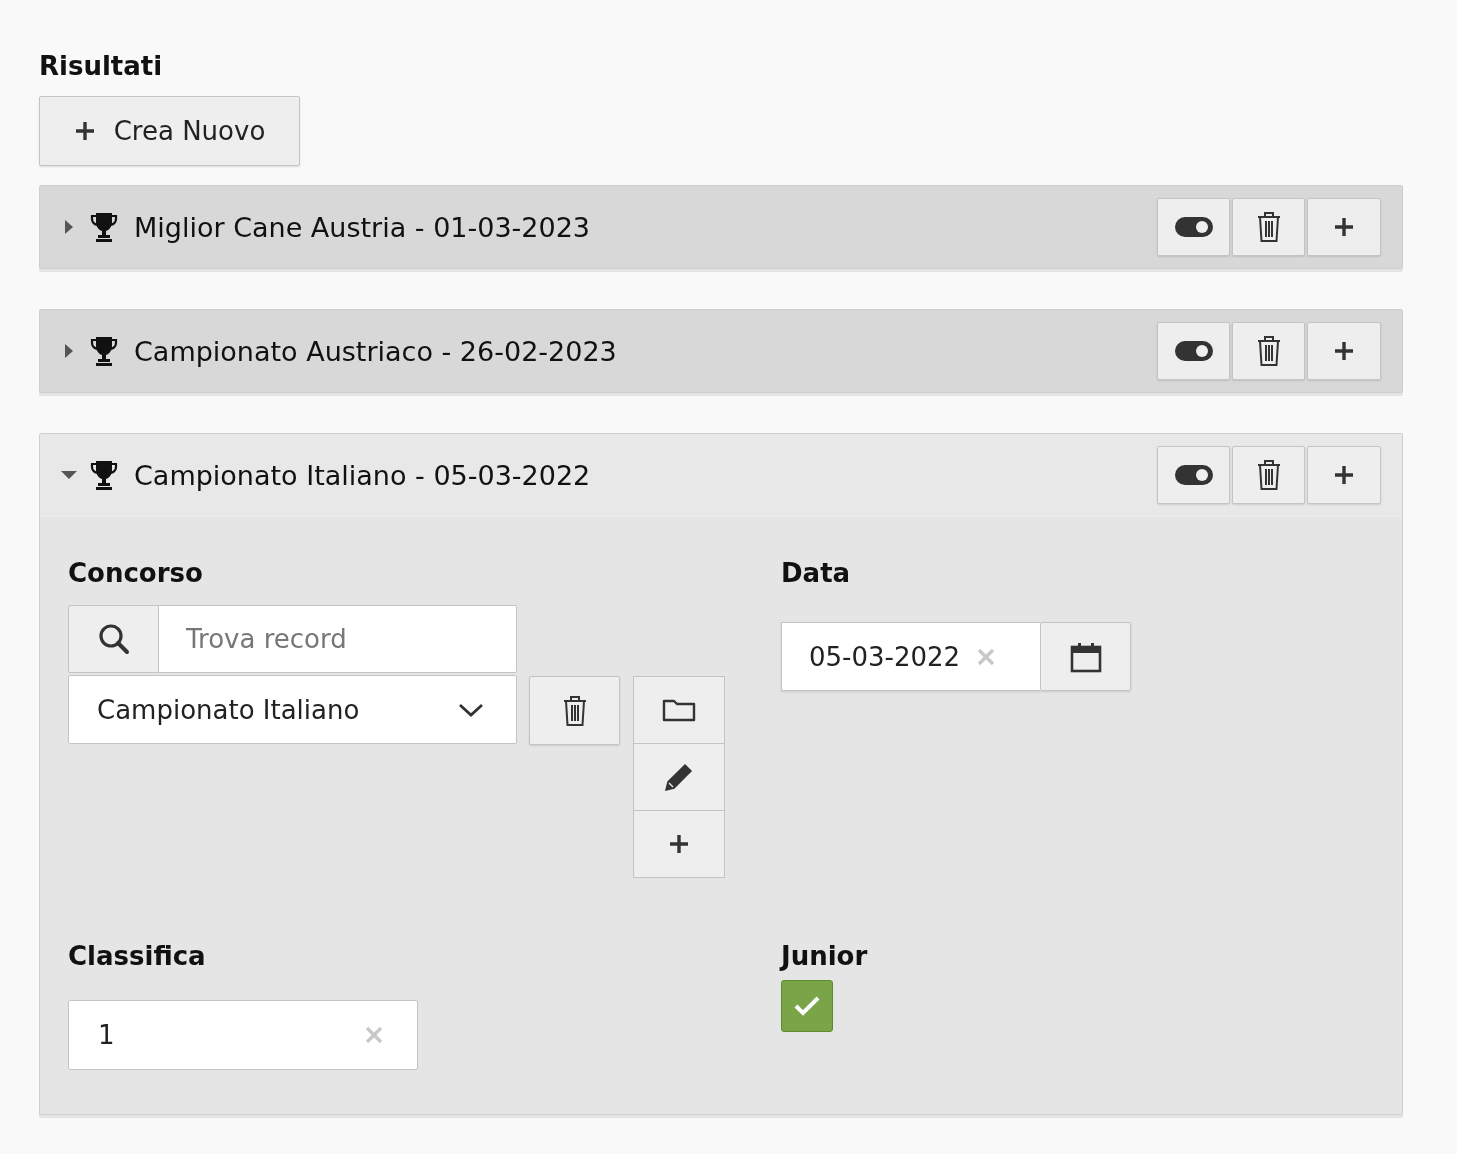 Image resolution: width=1457 pixels, height=1154 pixels. Describe the element at coordinates (363, 475) in the screenshot. I see `record-title: Campionato Italiano - 05-03-2022` at that location.